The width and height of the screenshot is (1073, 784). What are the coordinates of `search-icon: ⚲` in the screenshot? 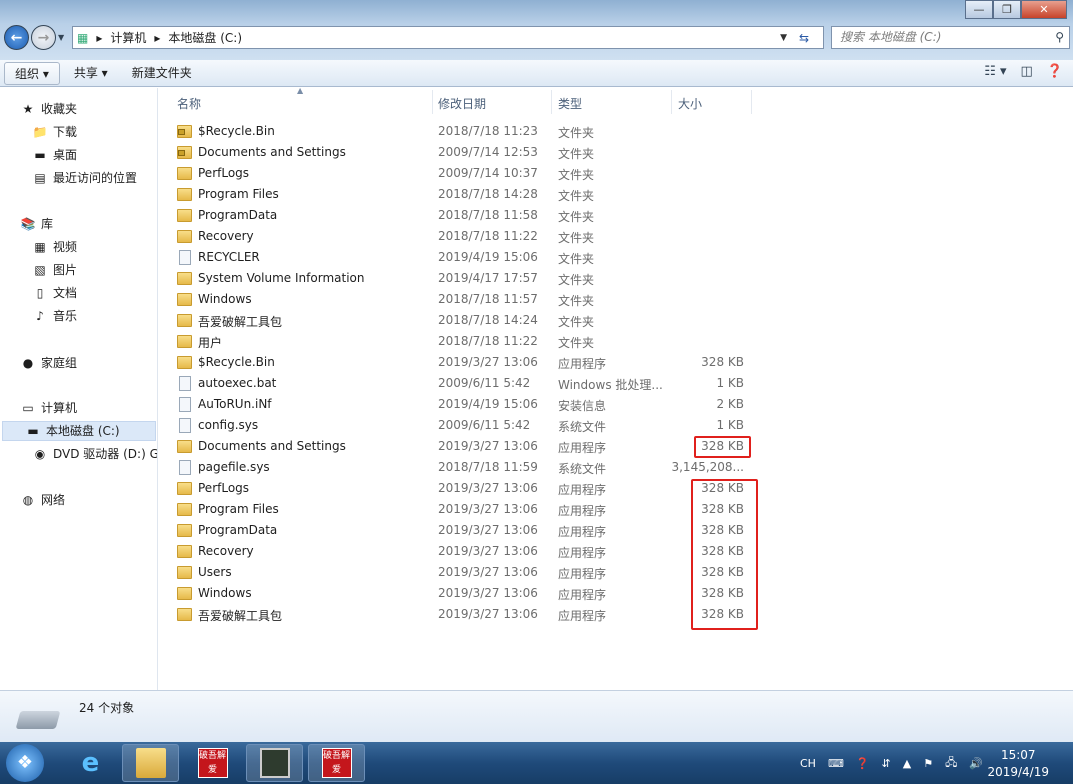 It's located at (1059, 37).